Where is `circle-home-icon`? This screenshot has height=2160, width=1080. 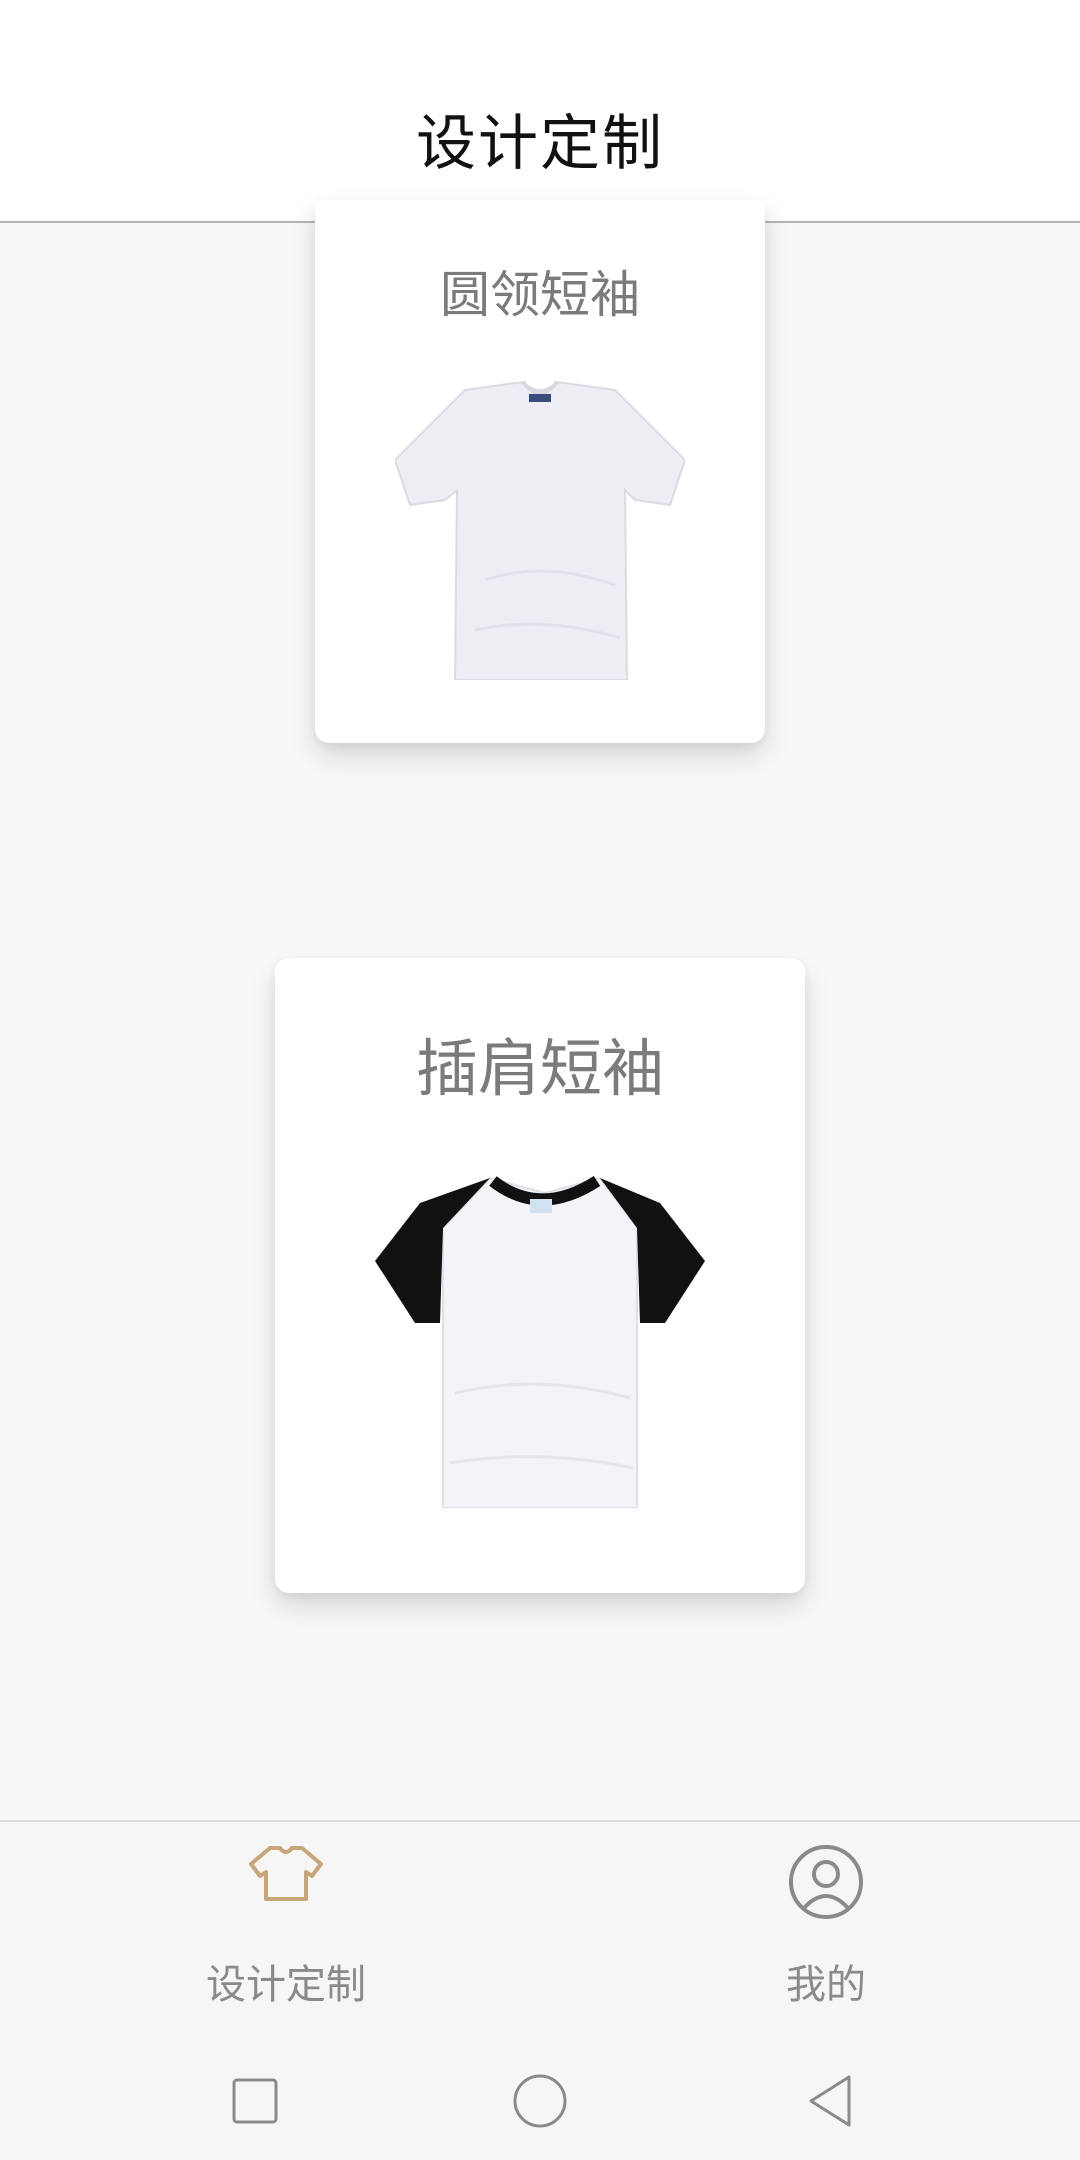
circle-home-icon is located at coordinates (540, 2101).